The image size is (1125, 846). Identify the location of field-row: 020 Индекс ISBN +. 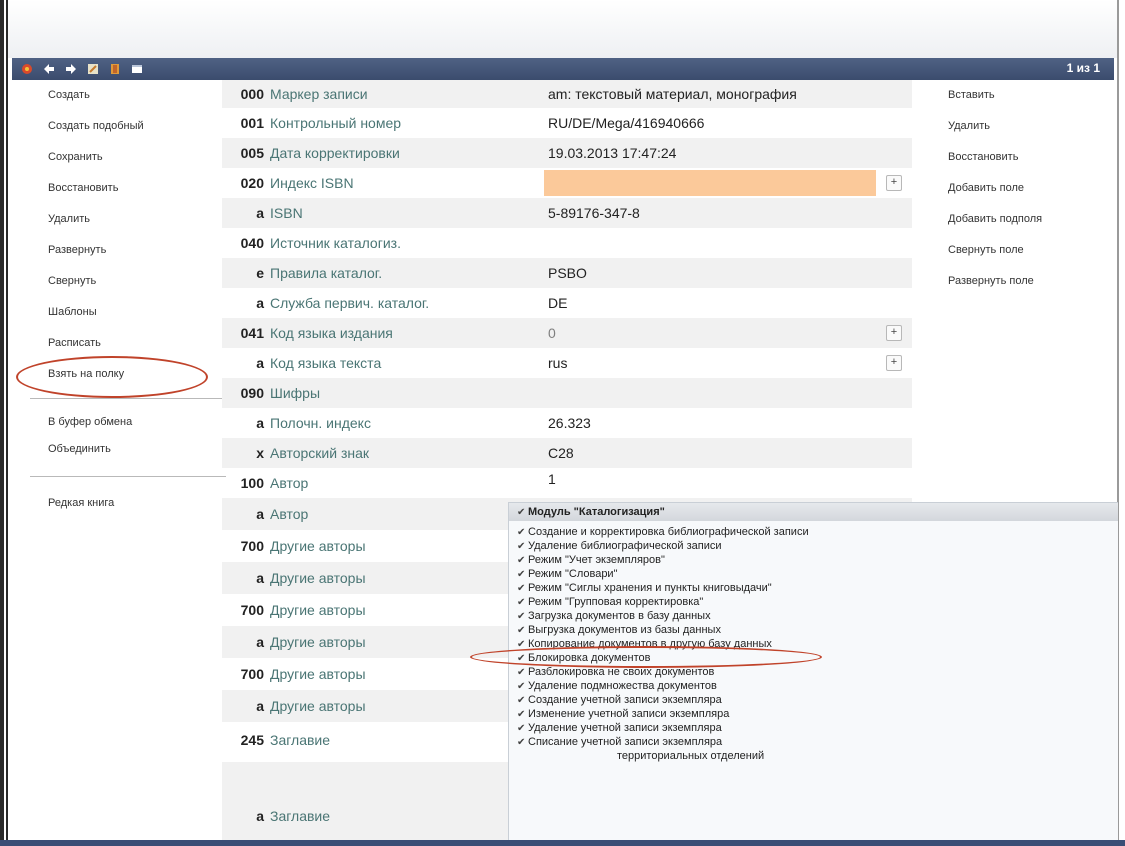
(567, 183).